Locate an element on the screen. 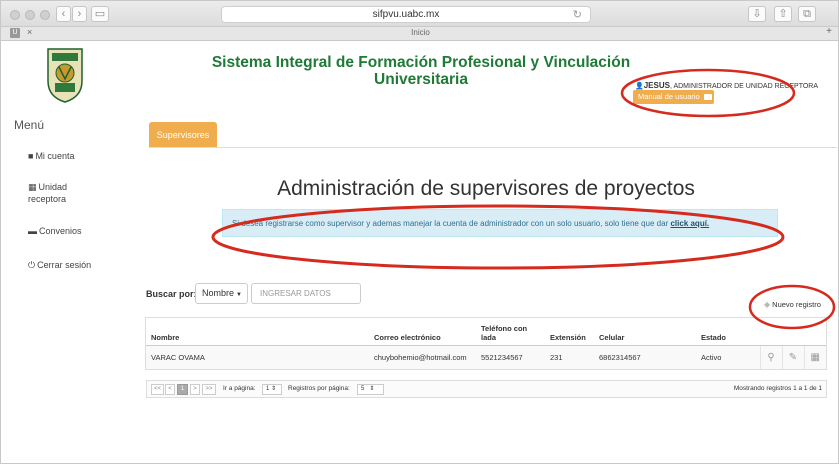  address-bar: sifpvu.uabc.mx ↻ is located at coordinates (406, 14).